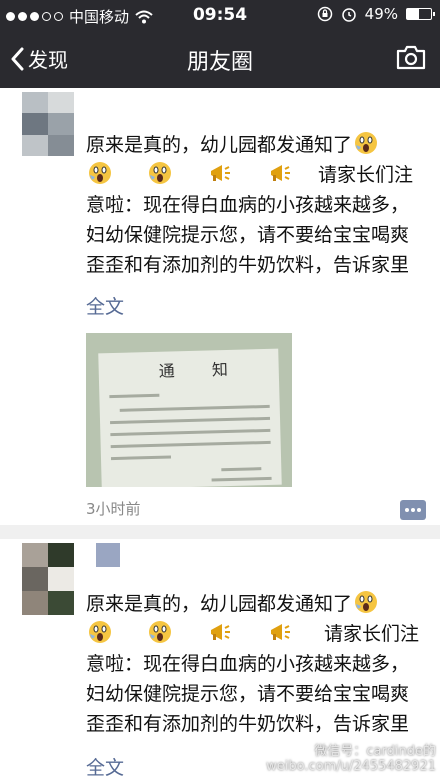 The width and height of the screenshot is (440, 781). What do you see at coordinates (108, 555) in the screenshot?
I see `avatar-fragment` at bounding box center [108, 555].